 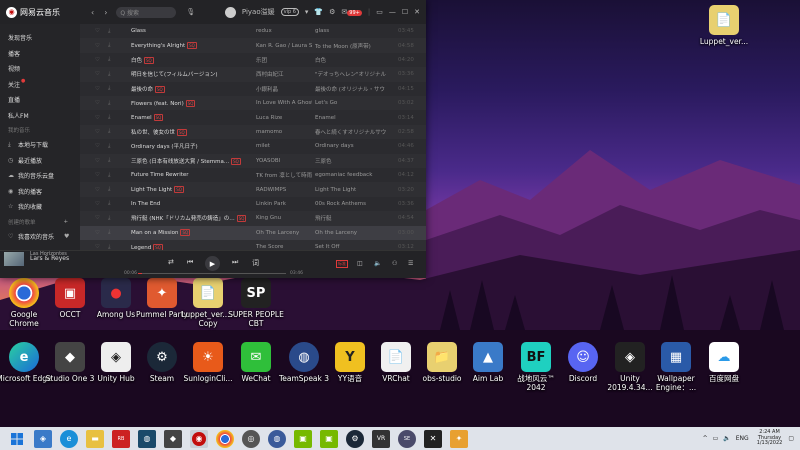 I want to click on mail-icon: ✉ 99+, so click(x=351, y=12).